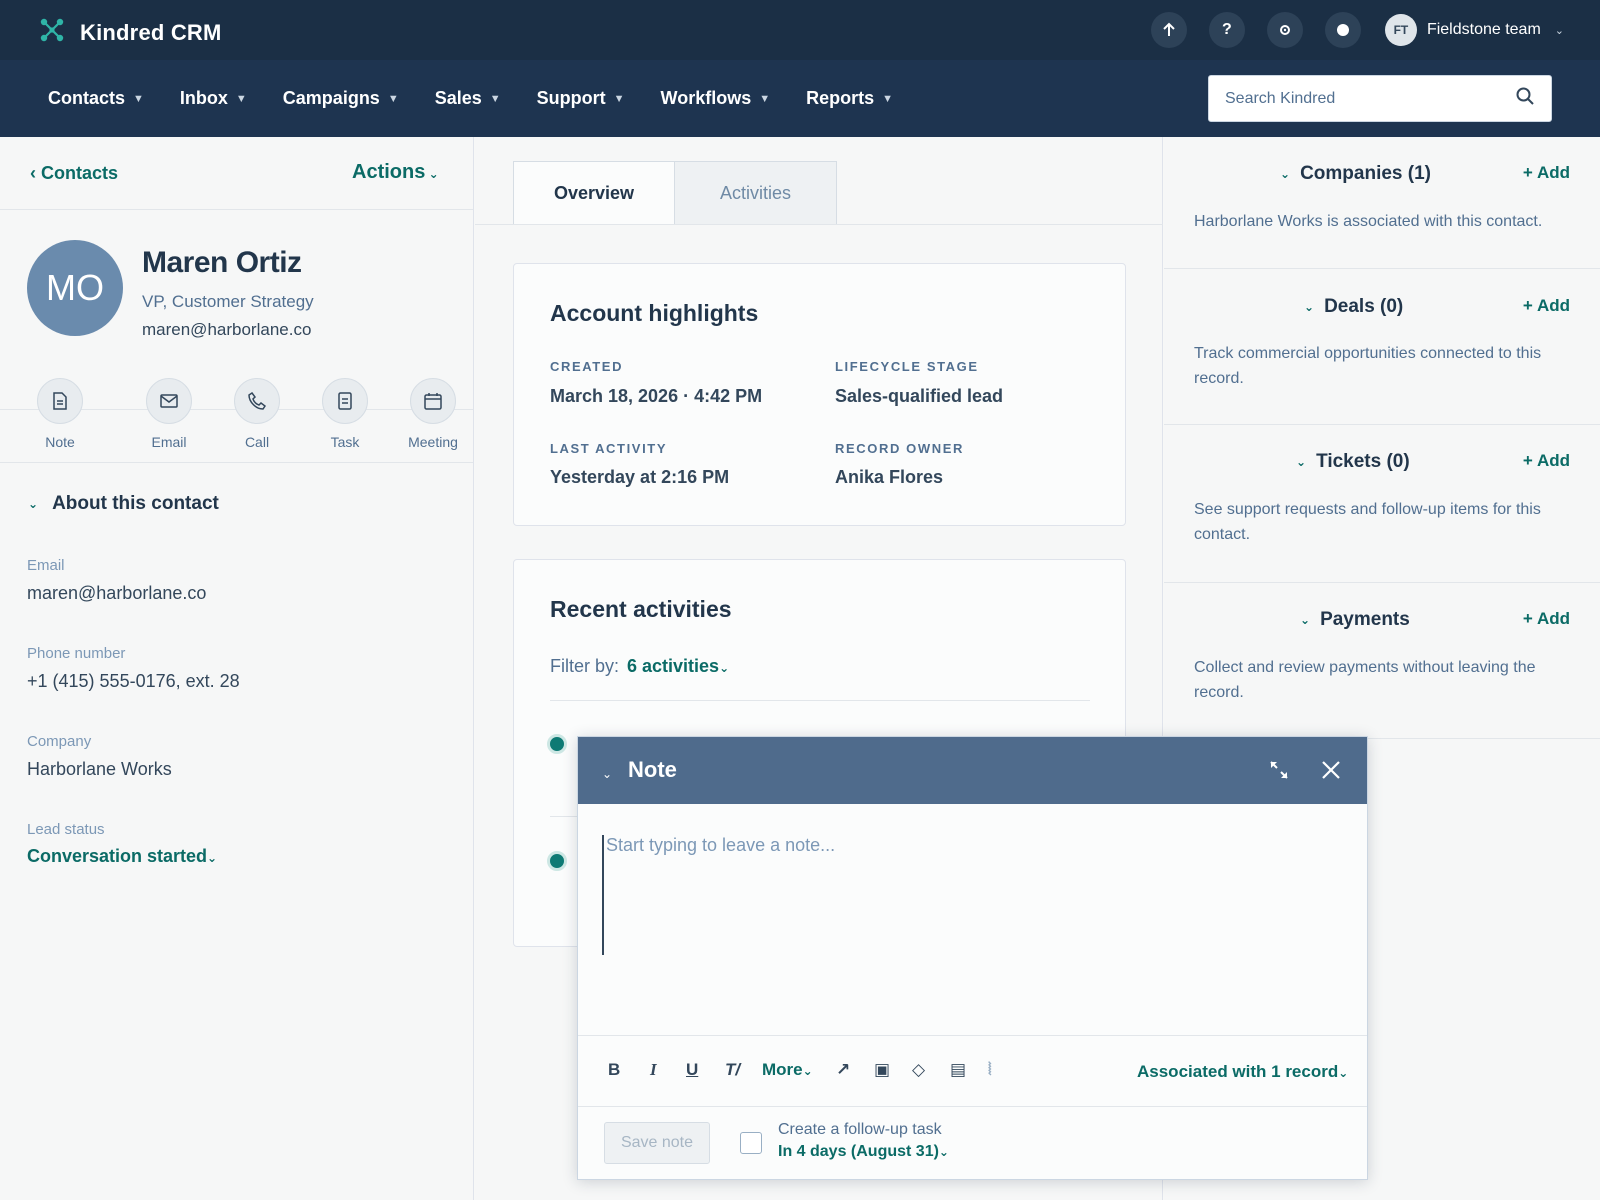 Image resolution: width=1600 pixels, height=1200 pixels. What do you see at coordinates (882, 1070) in the screenshot?
I see `image-icon: ▣` at bounding box center [882, 1070].